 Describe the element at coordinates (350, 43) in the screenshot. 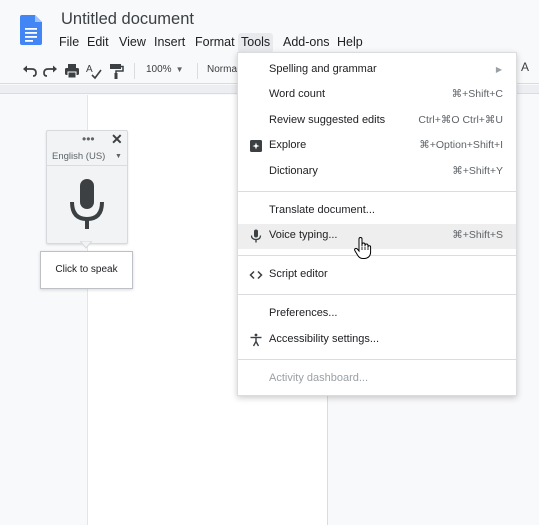

I see `menu-help: Help` at that location.